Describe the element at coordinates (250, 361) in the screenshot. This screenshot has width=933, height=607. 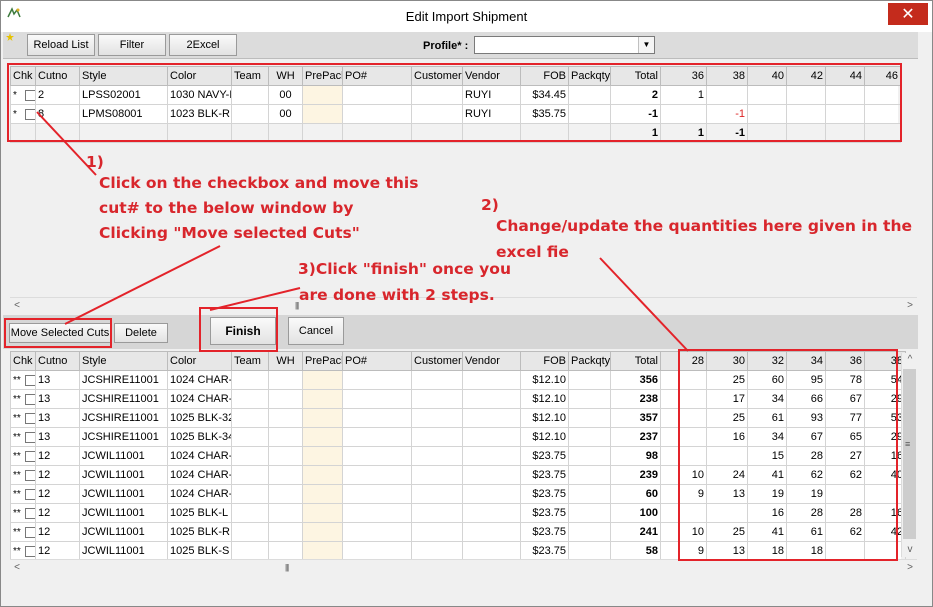
I see `col-team: Team` at that location.